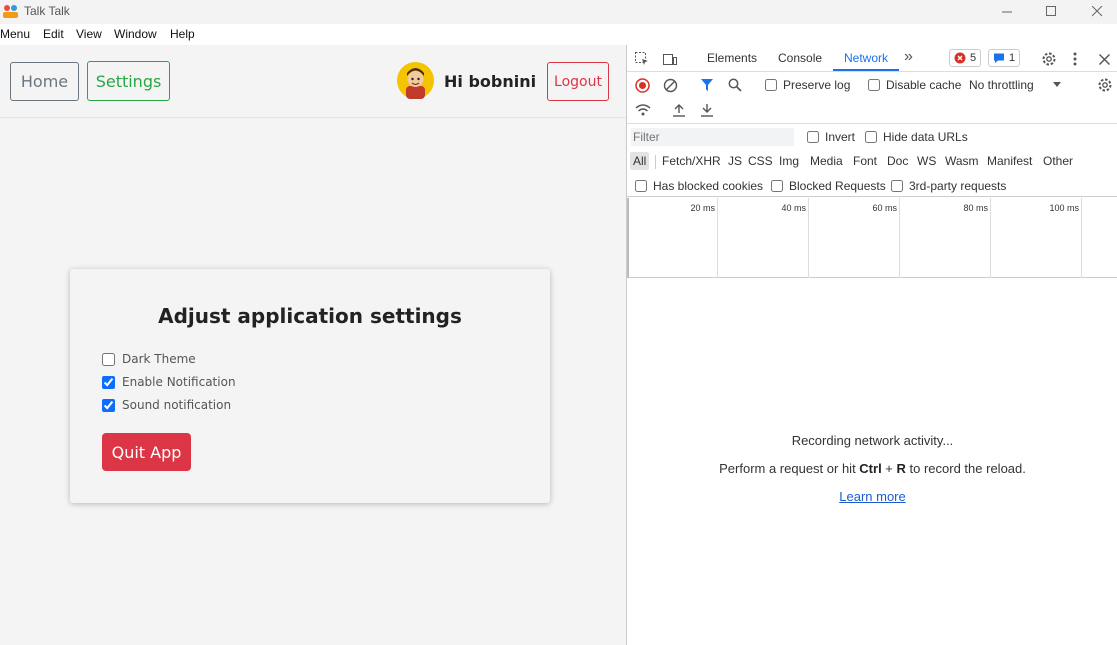  What do you see at coordinates (177, 405) in the screenshot?
I see `sound-notification-label: Sound notification` at bounding box center [177, 405].